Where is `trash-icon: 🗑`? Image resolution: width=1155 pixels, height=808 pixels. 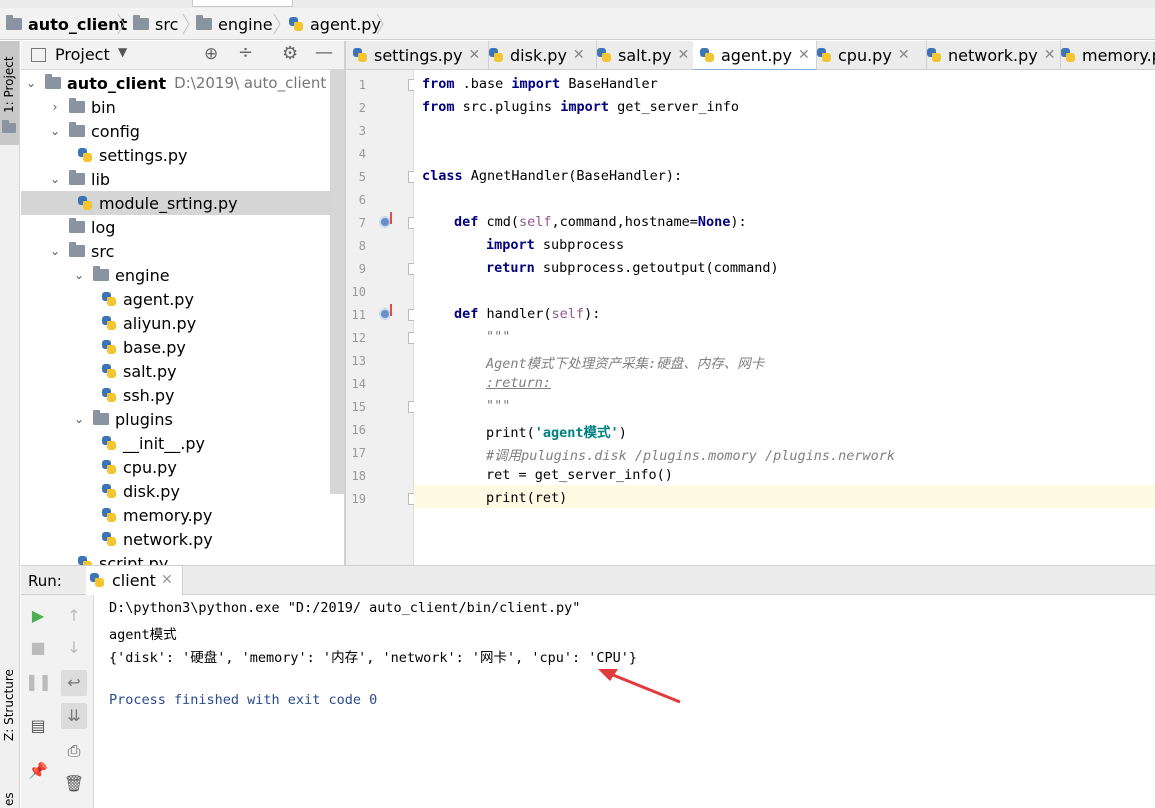 trash-icon: 🗑 is located at coordinates (74, 784).